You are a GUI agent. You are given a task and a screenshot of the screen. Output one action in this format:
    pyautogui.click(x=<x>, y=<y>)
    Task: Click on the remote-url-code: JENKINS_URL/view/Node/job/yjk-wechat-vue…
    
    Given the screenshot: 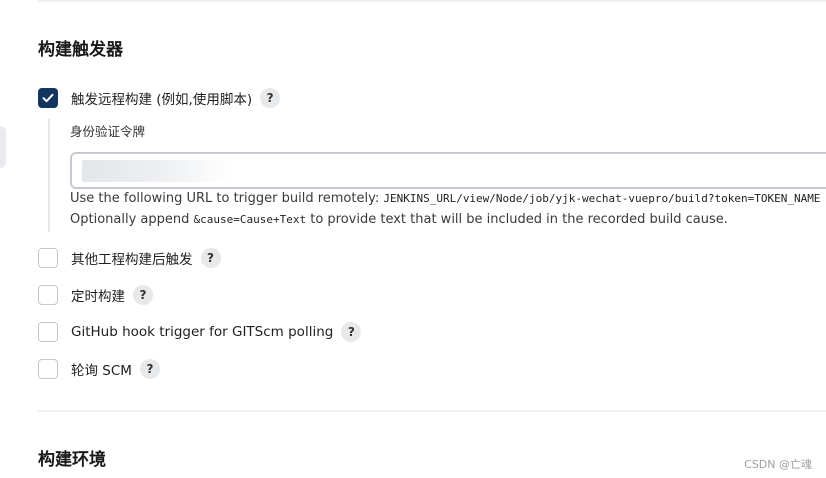 What is the action you would take?
    pyautogui.click(x=602, y=198)
    